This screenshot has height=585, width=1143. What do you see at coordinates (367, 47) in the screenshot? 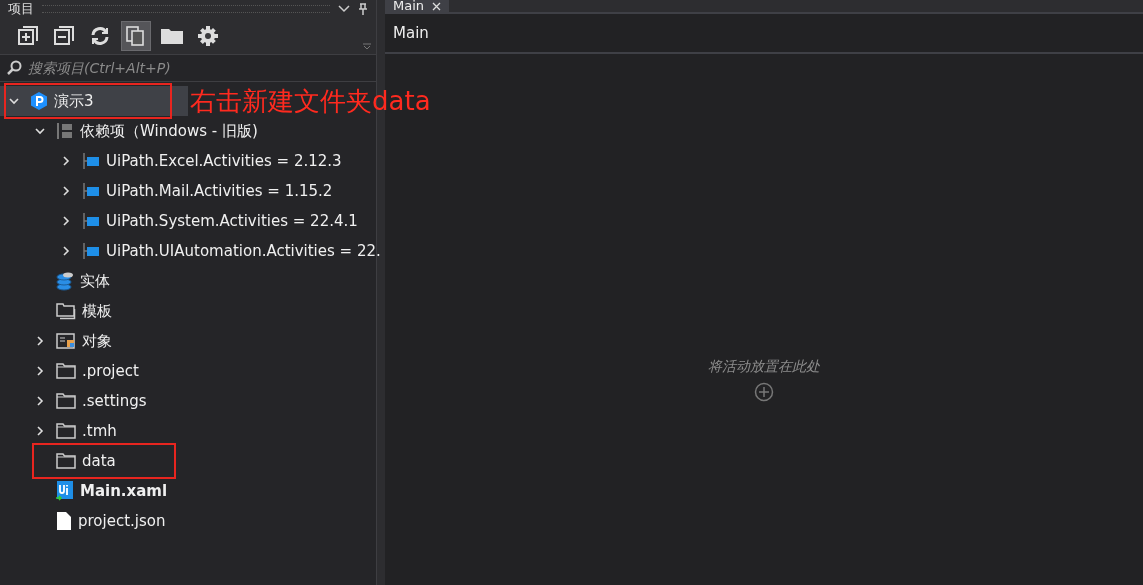
I see `overflow-icon` at bounding box center [367, 47].